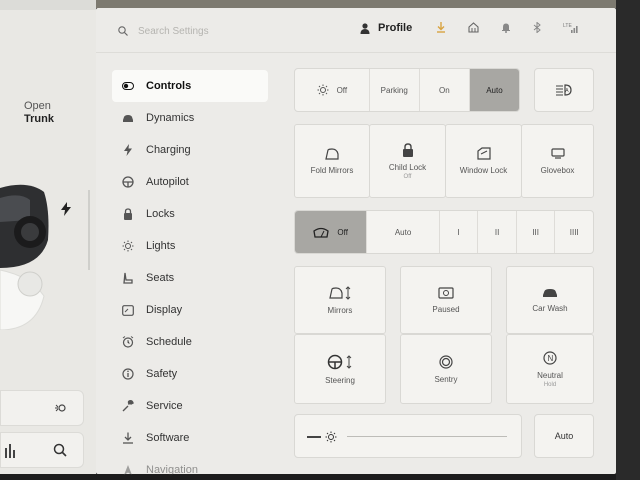 The height and width of the screenshot is (480, 640). Describe the element at coordinates (169, 86) in the screenshot. I see `nav-label: Controls` at that location.